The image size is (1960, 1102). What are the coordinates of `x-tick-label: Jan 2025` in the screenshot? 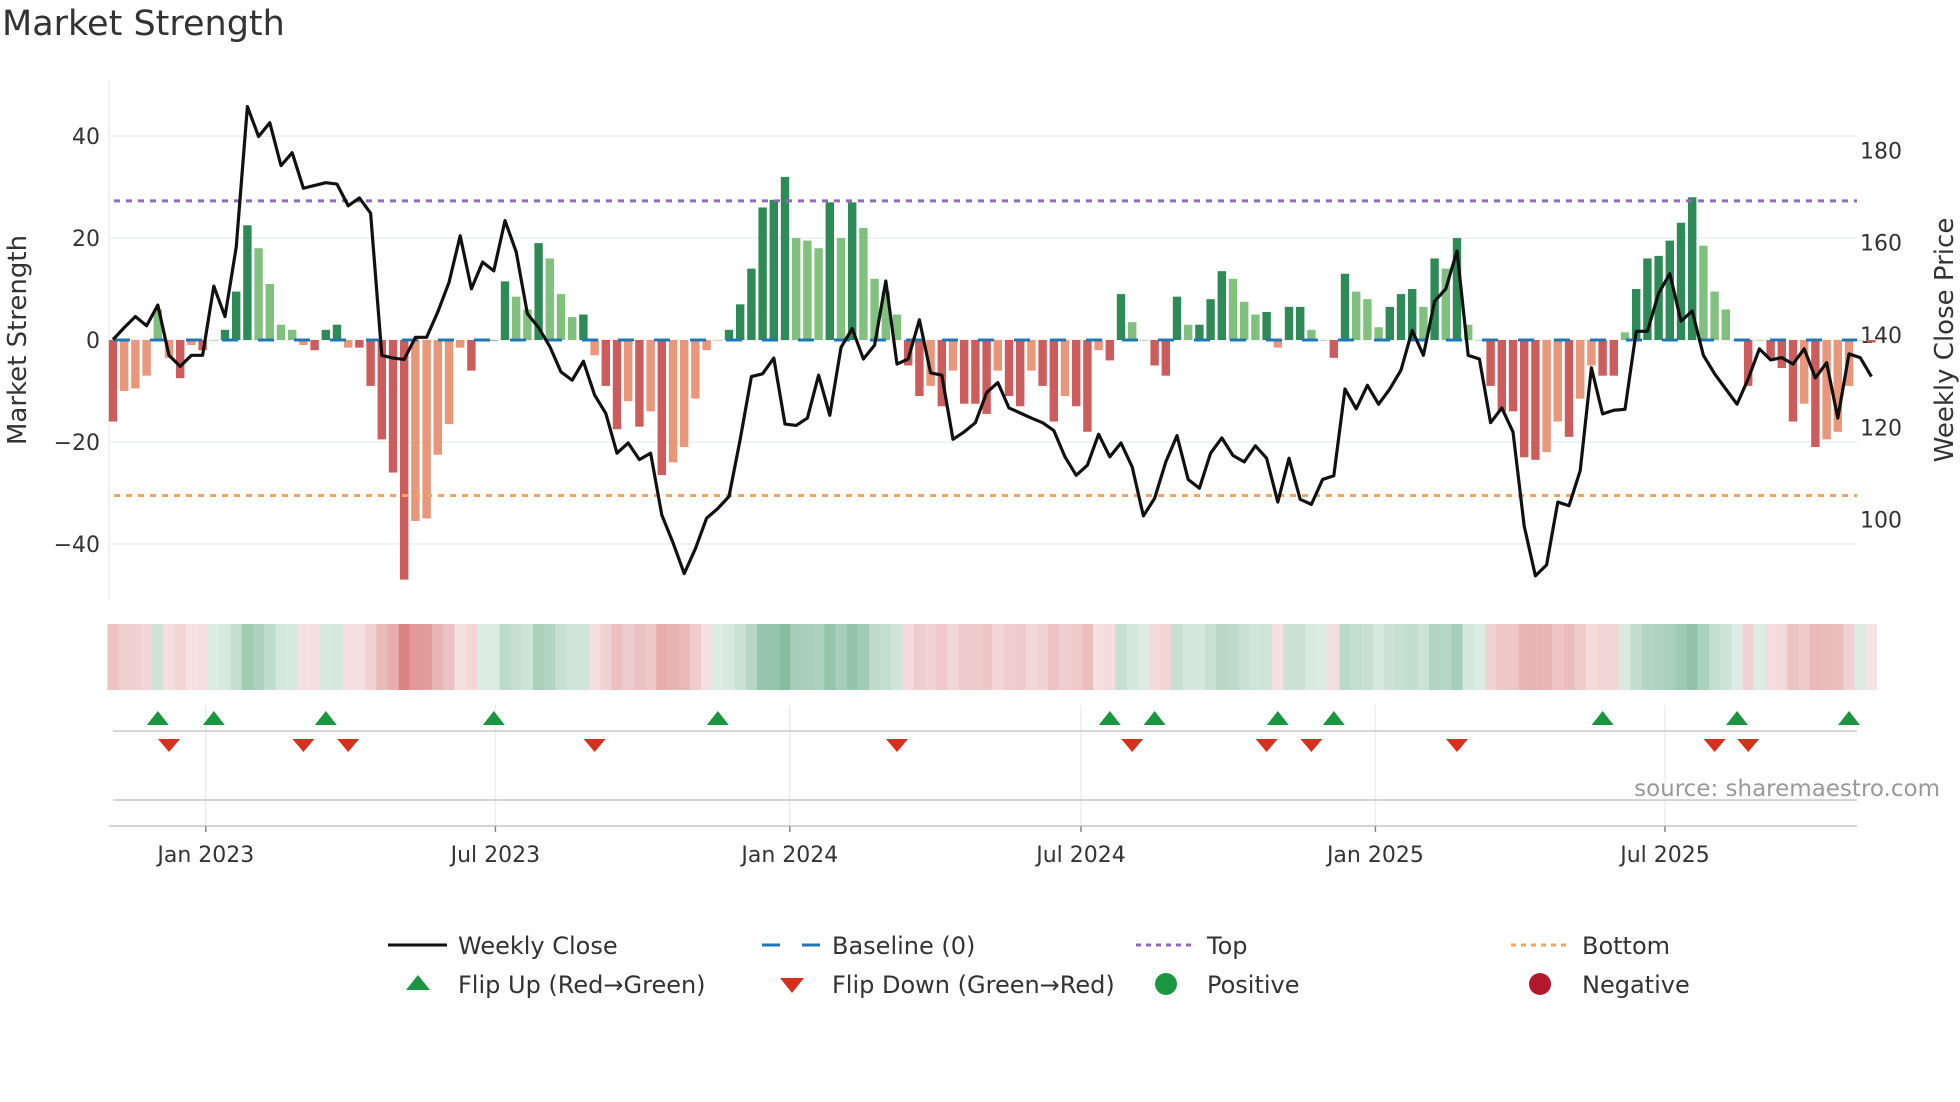 It's located at (1374, 855).